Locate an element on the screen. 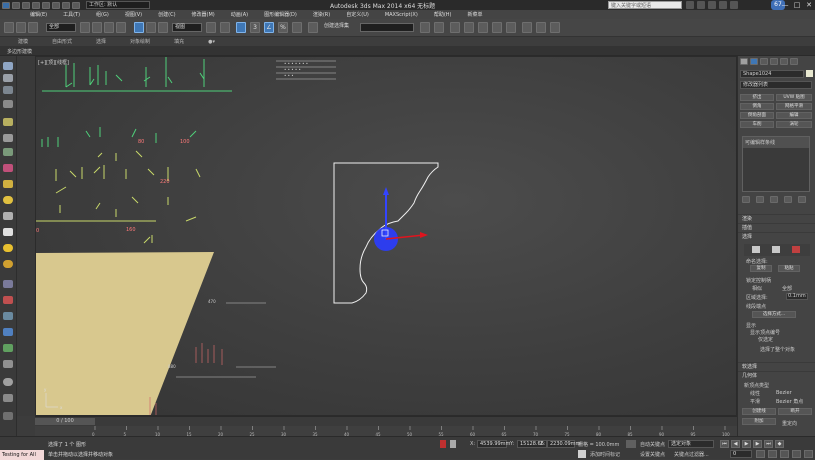  bone-icon is located at coordinates (8, 316).